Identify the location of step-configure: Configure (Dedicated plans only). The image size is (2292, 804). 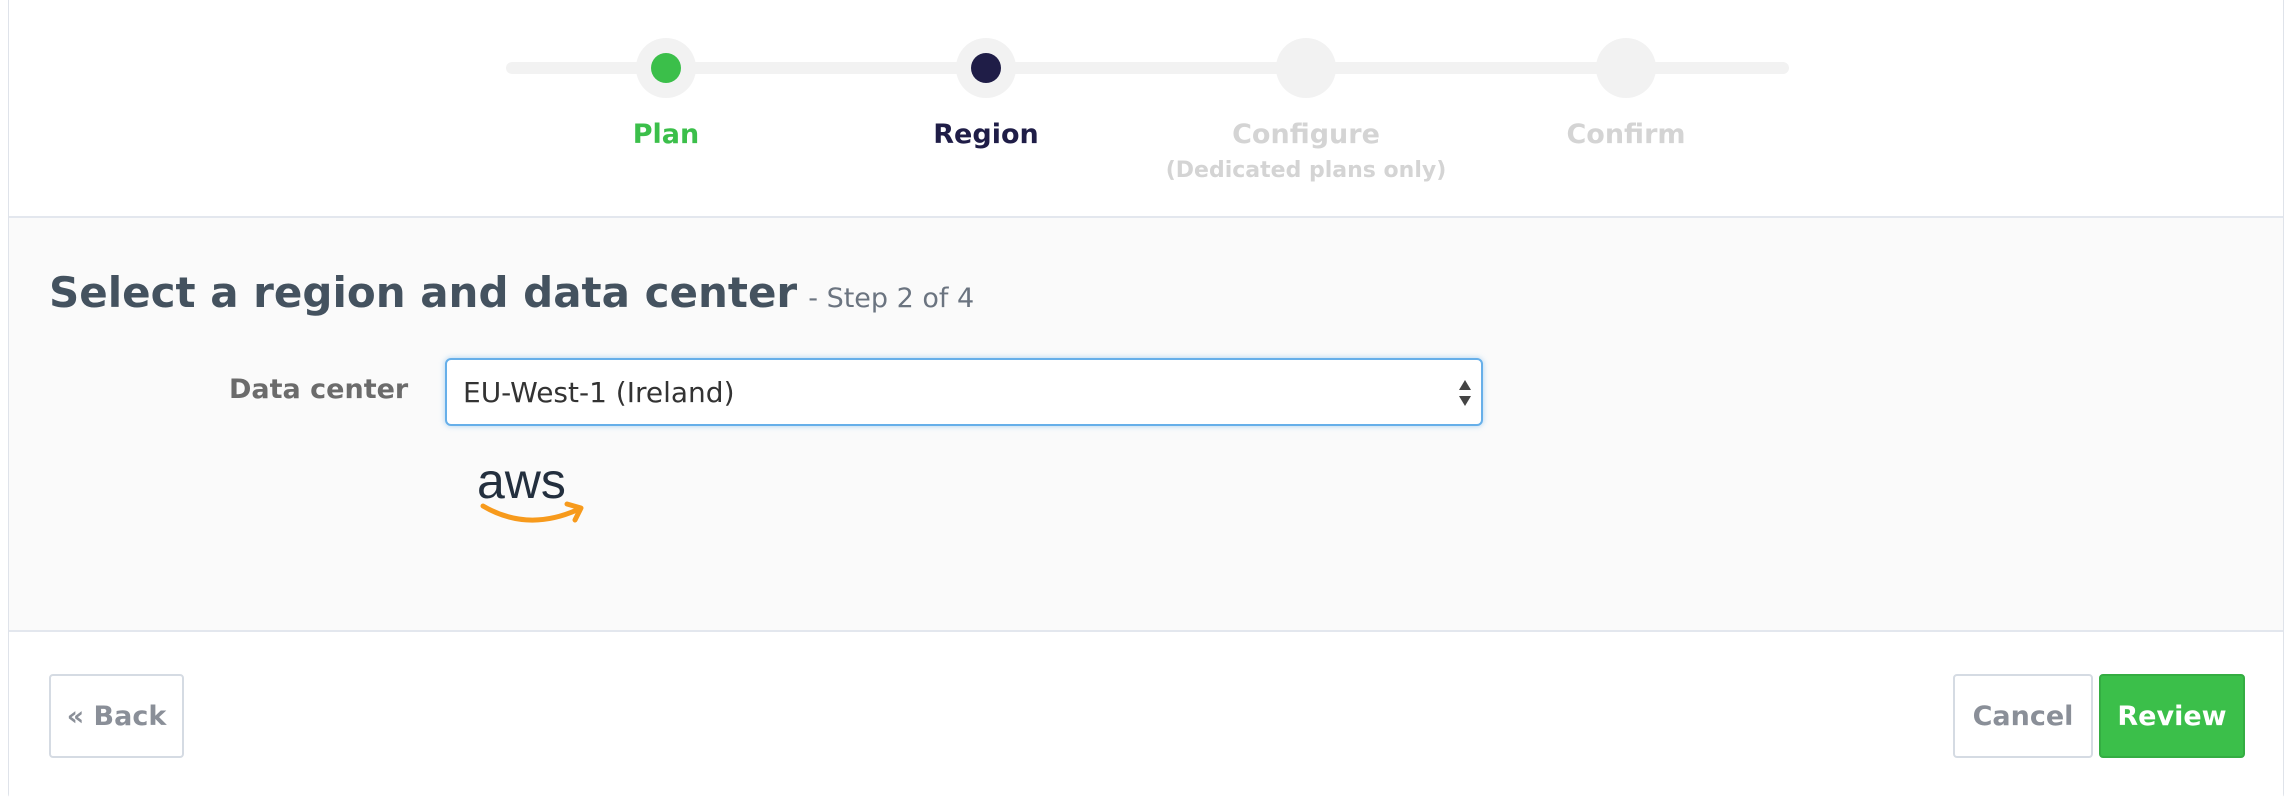
(1306, 110).